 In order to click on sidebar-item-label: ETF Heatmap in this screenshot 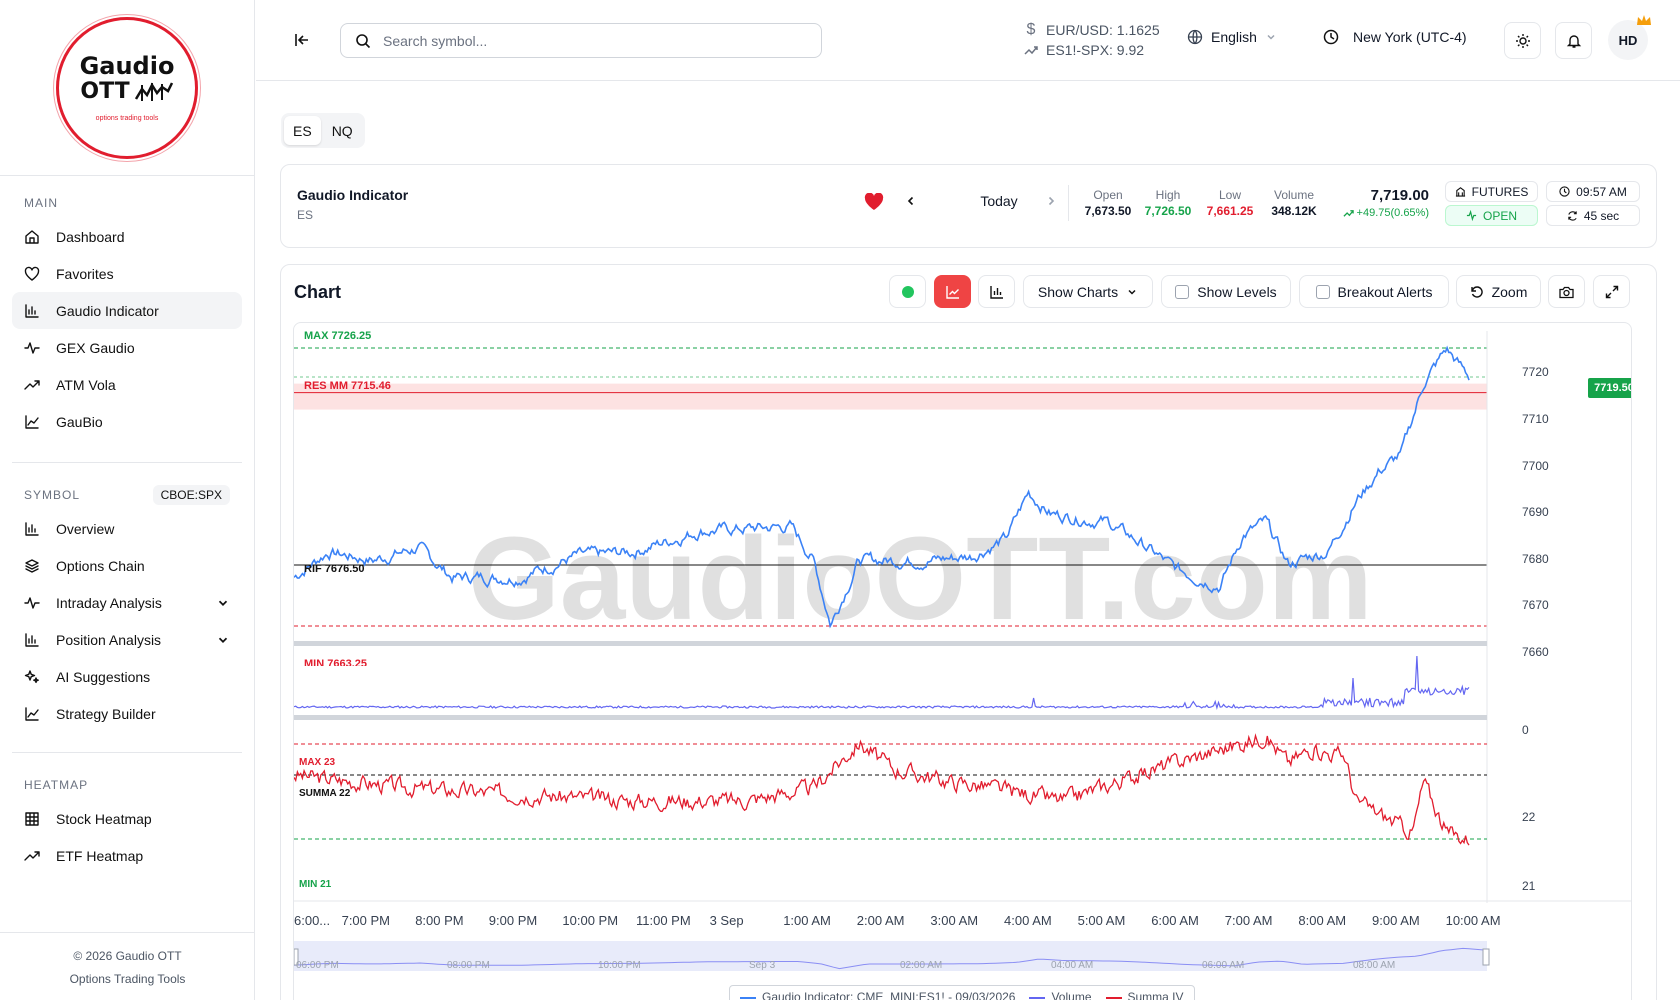, I will do `click(100, 855)`.